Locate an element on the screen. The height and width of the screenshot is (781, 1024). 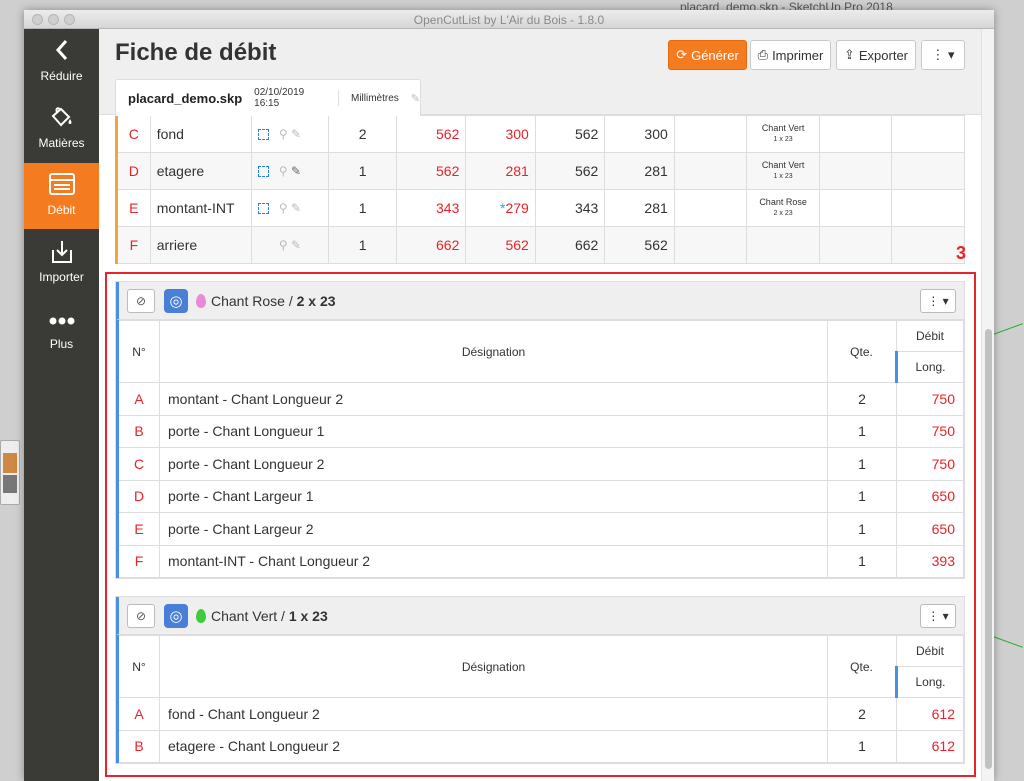
more-options-button: ⋮ ▾ is located at coordinates (943, 55).